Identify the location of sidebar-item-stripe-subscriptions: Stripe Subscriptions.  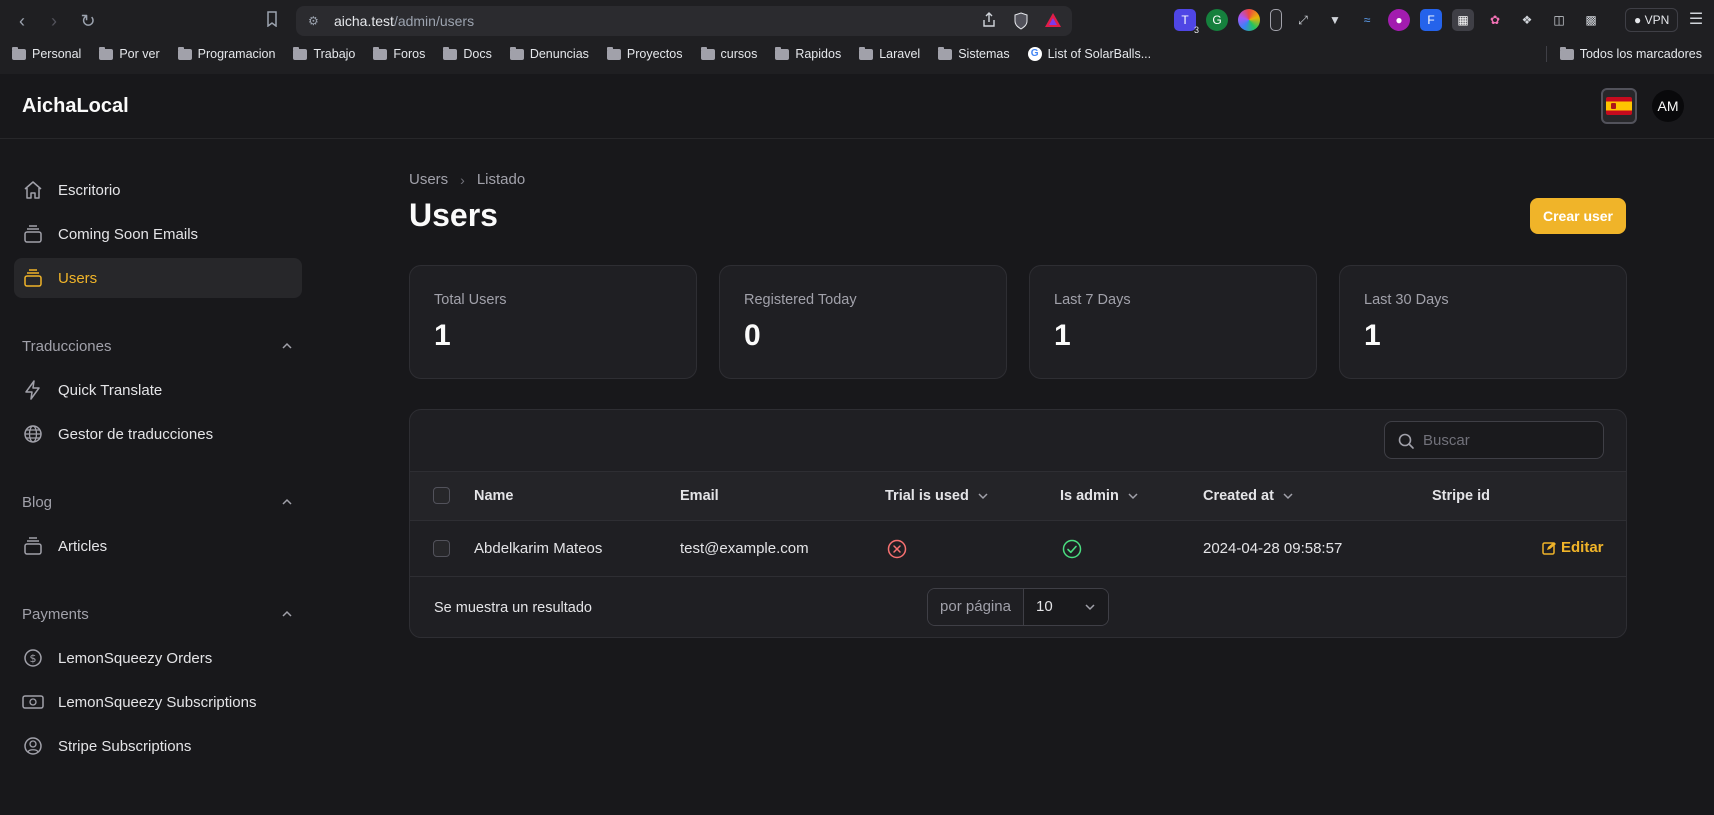
(158, 746).